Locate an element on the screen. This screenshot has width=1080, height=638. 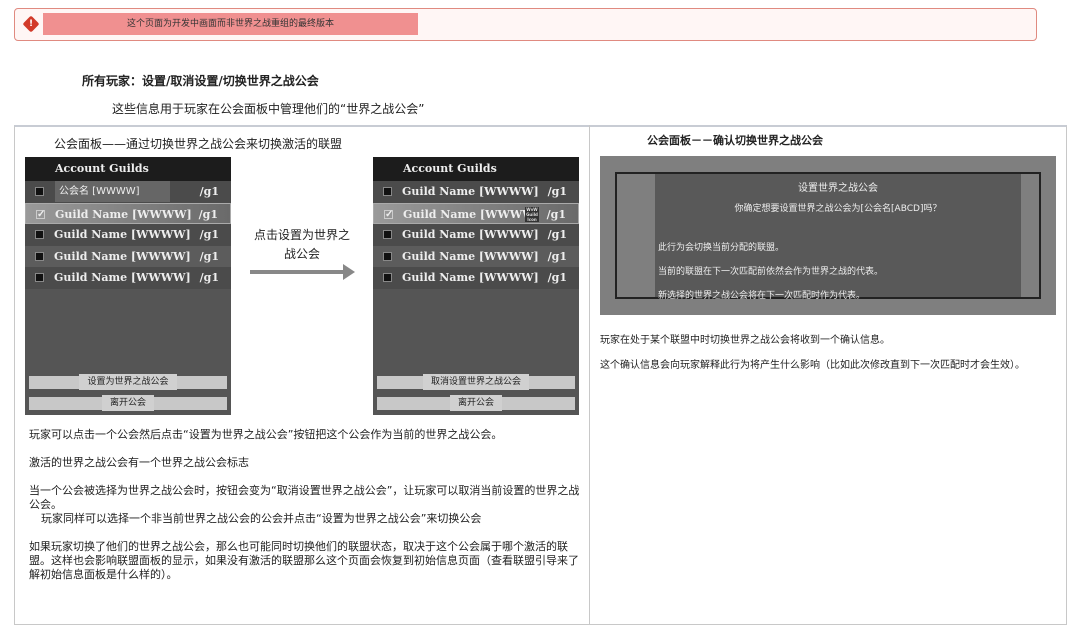
wvw-guild-icon: WvW Guild Icon is located at coordinates (532, 214).